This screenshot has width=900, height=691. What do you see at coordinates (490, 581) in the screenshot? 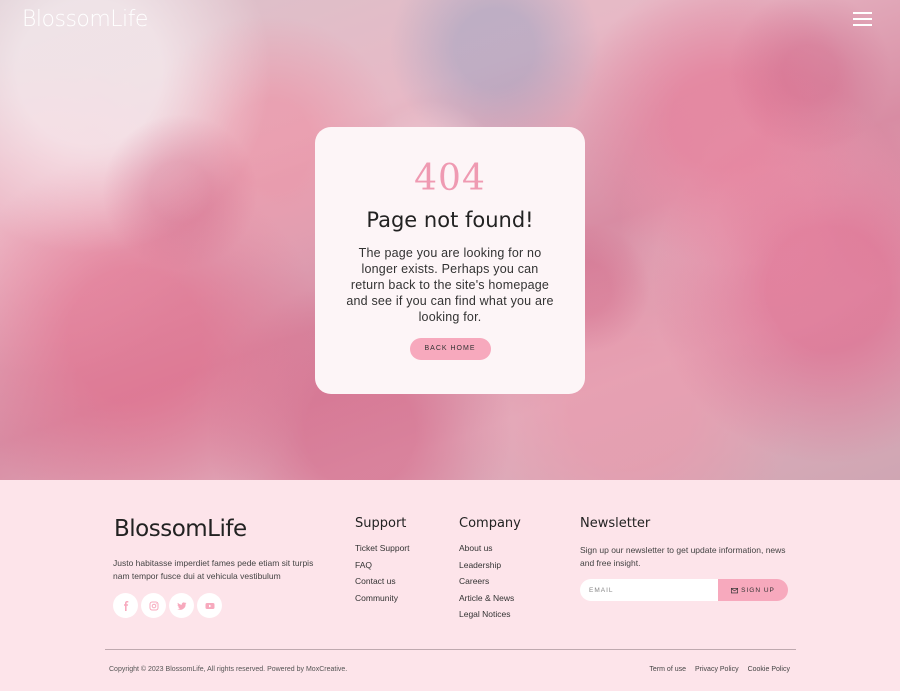
I see `footer-link-careers: Careers` at bounding box center [490, 581].